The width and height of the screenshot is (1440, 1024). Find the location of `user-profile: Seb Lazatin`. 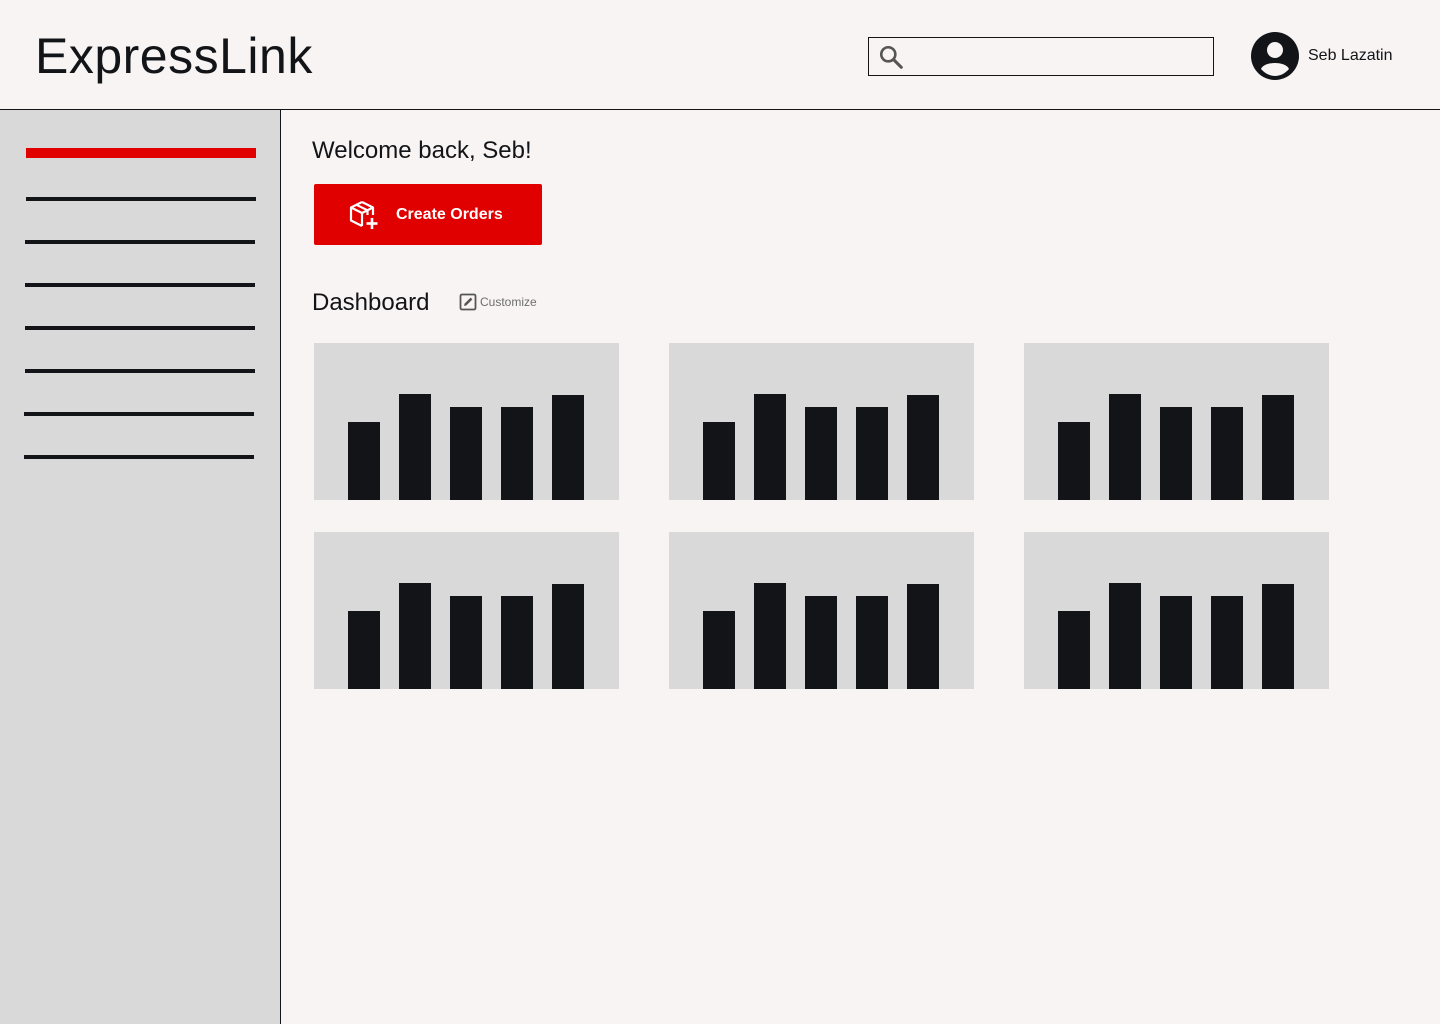

user-profile: Seb Lazatin is located at coordinates (1322, 56).